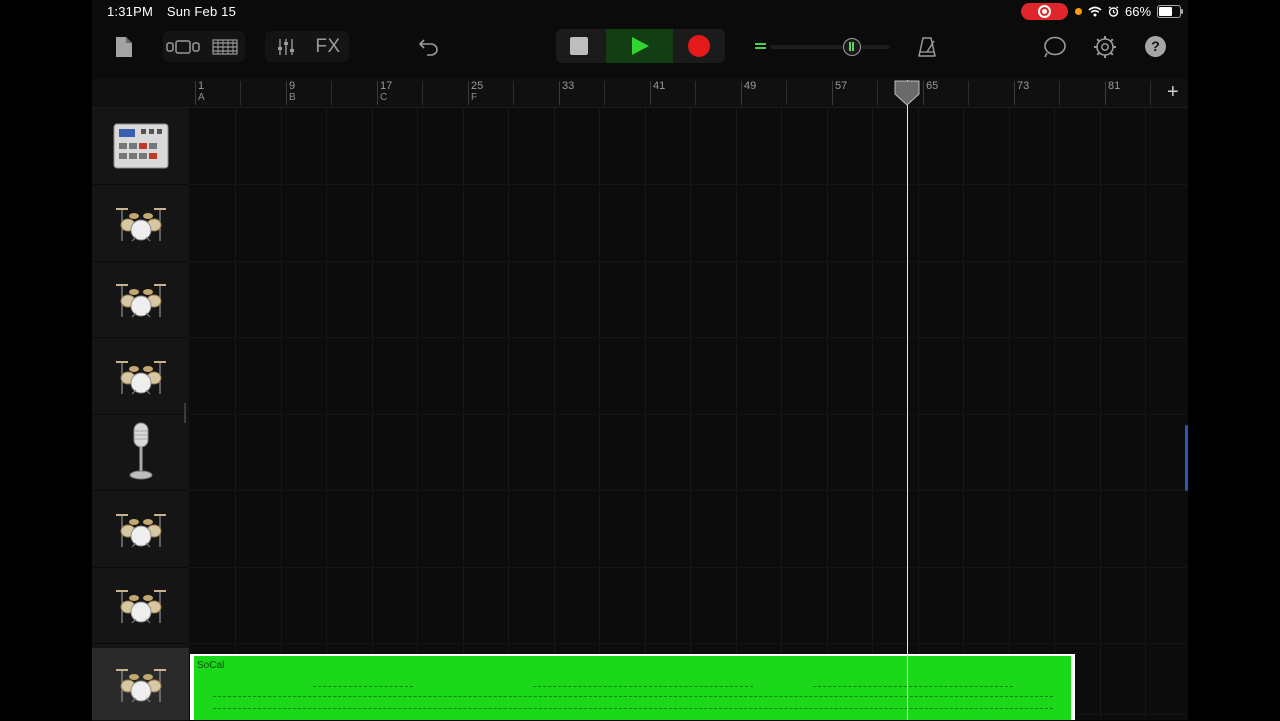 The height and width of the screenshot is (721, 1280). Describe the element at coordinates (477, 86) in the screenshot. I see `ruler-bar-number: 25` at that location.